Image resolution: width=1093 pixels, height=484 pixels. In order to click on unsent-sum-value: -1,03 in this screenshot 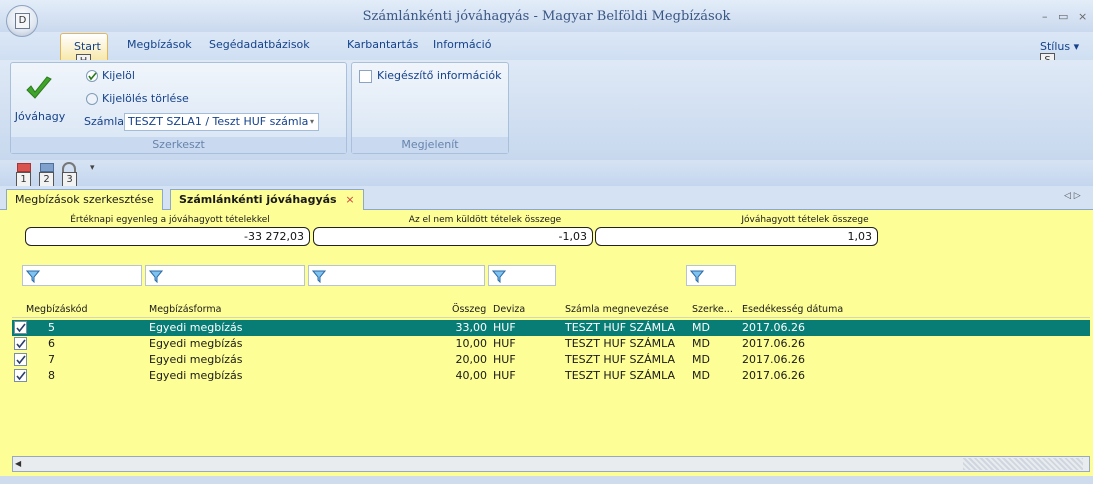, I will do `click(453, 236)`.